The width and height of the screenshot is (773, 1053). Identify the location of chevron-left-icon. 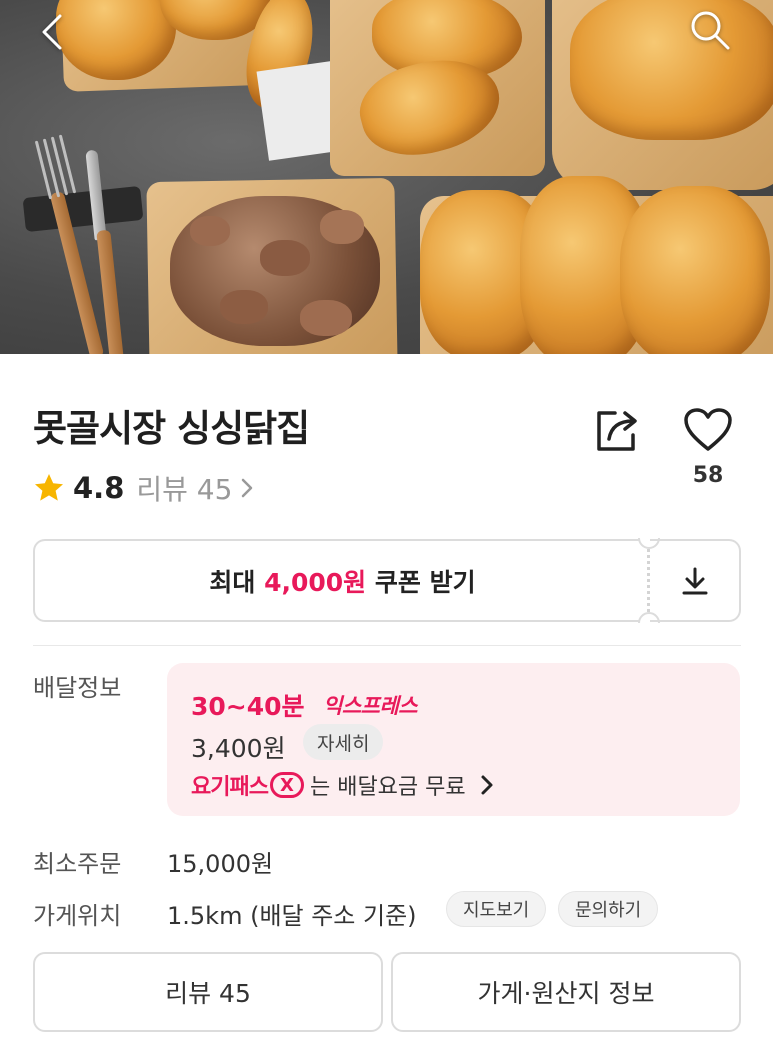
(52, 32).